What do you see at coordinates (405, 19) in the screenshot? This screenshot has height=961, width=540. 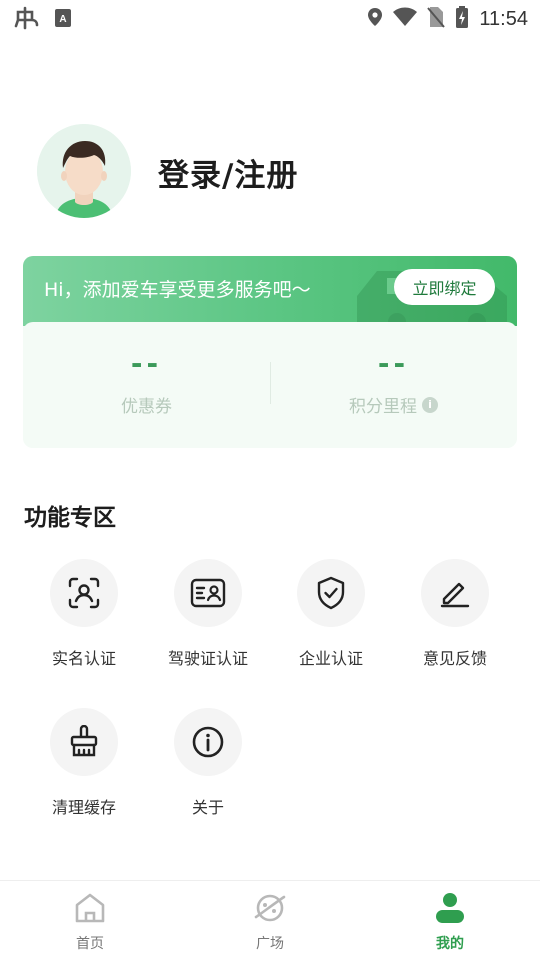 I see `wifi-icon` at bounding box center [405, 19].